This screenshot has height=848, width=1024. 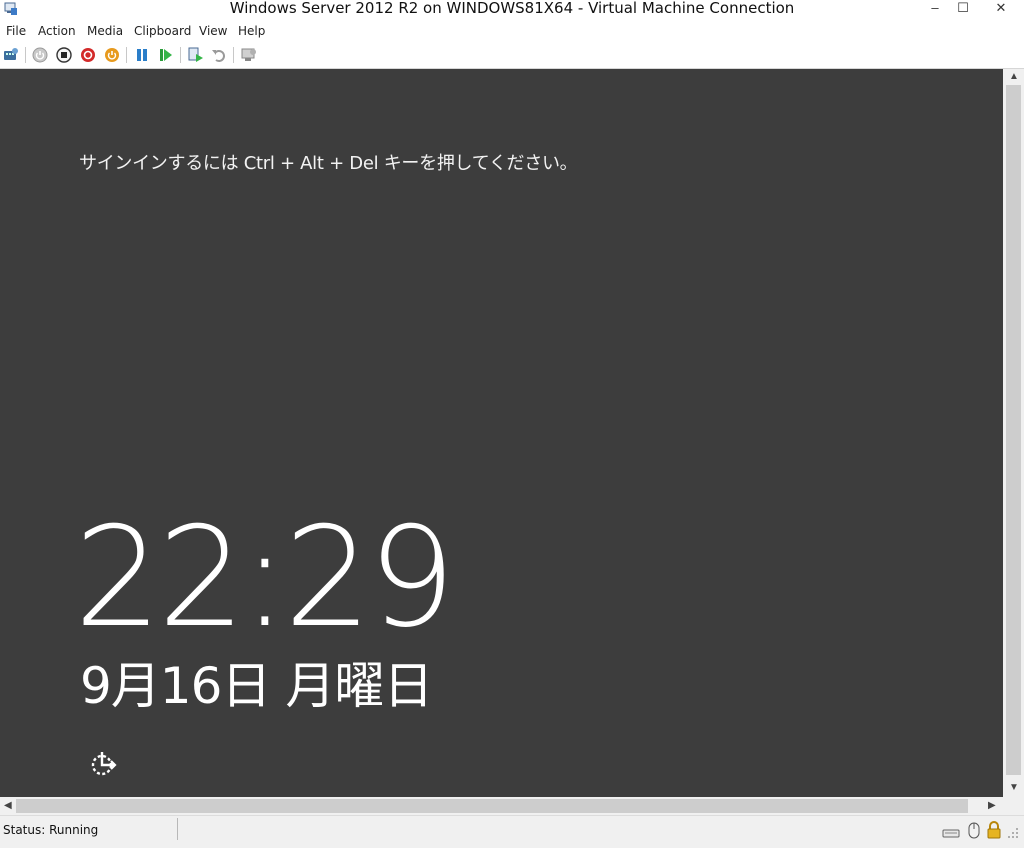 What do you see at coordinates (1013, 806) in the screenshot?
I see `scrollbar-corner` at bounding box center [1013, 806].